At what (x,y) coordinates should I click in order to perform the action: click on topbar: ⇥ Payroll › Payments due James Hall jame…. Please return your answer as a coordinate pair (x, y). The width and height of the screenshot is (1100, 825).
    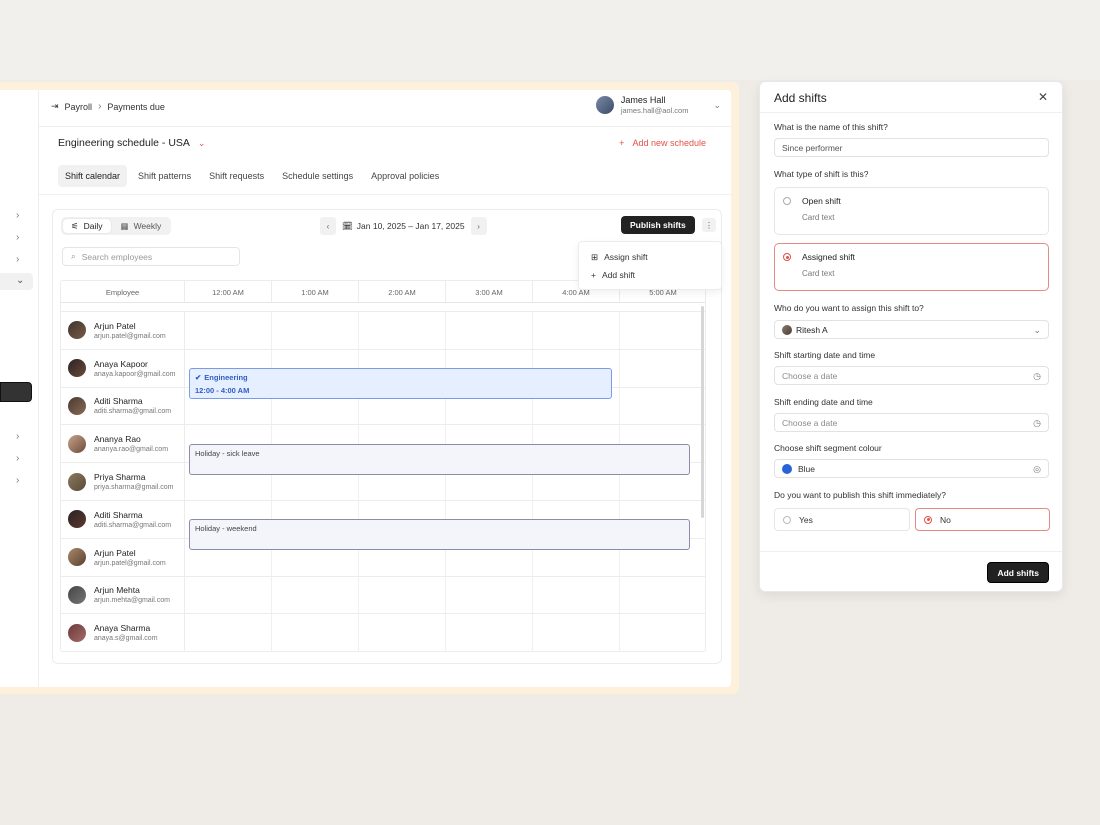
    Looking at the image, I should click on (385, 108).